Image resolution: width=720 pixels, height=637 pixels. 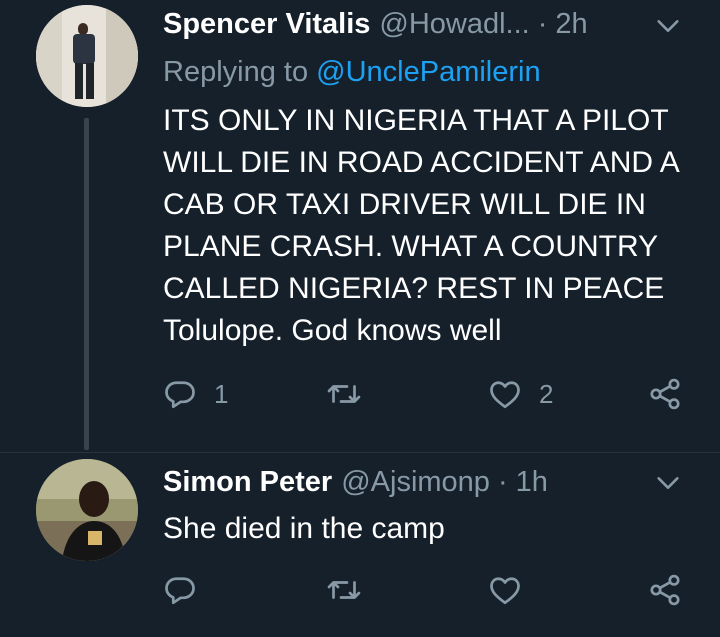 I want to click on tweet-text: She died in the camp, so click(x=304, y=528).